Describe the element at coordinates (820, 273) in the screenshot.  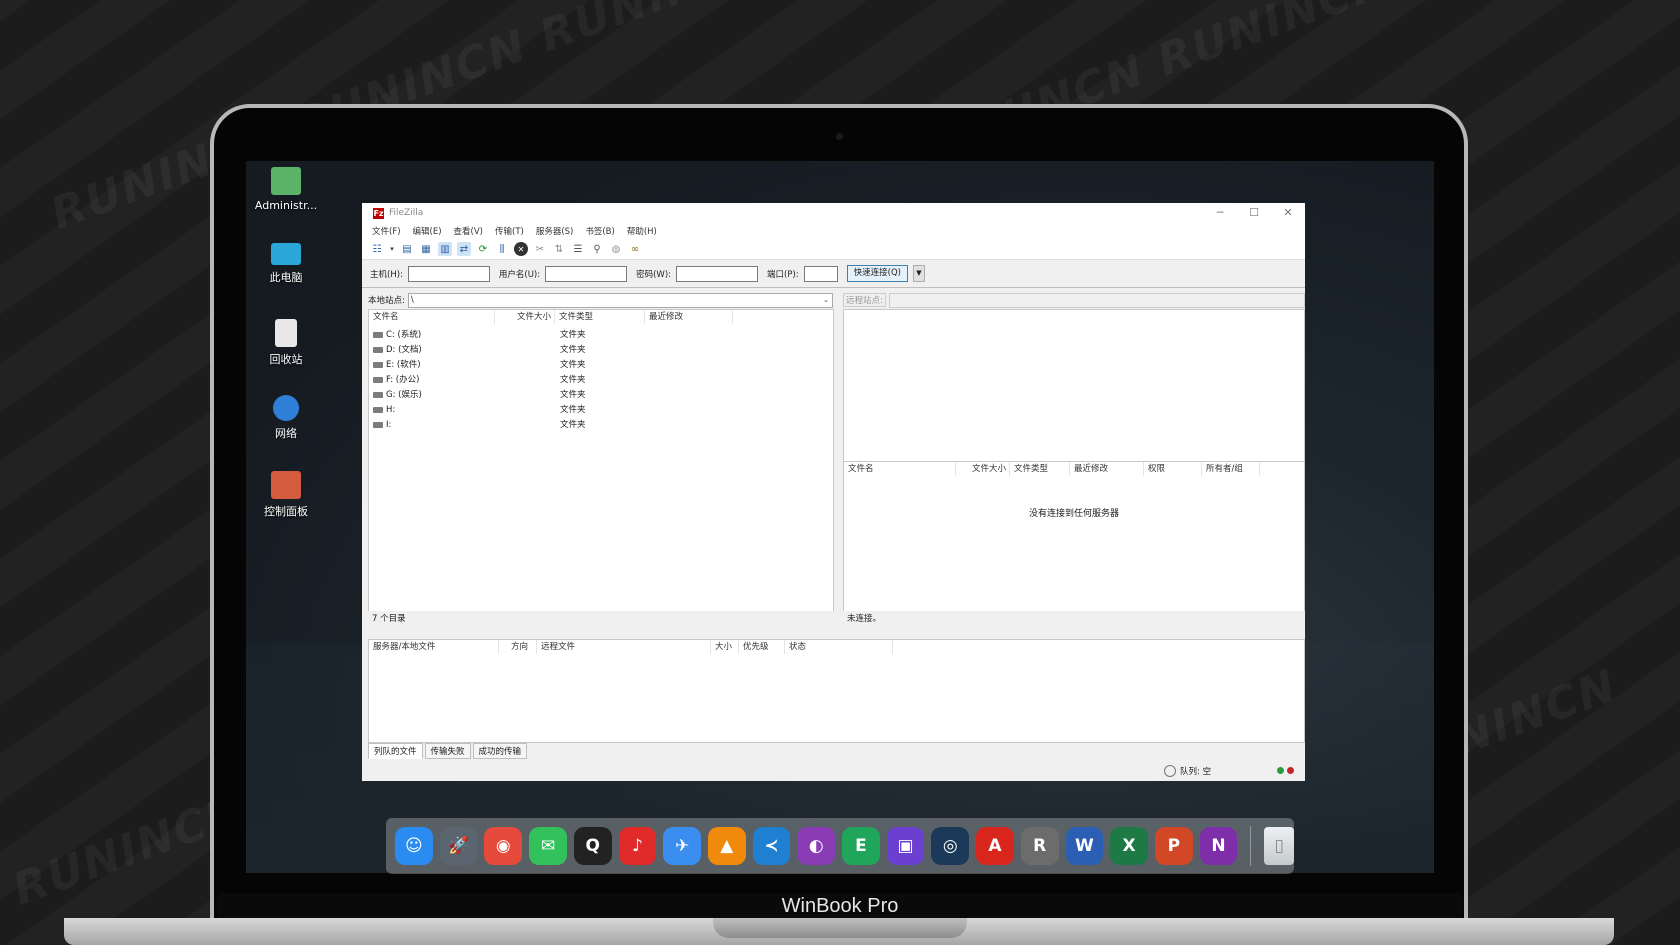
I see `port-input` at that location.